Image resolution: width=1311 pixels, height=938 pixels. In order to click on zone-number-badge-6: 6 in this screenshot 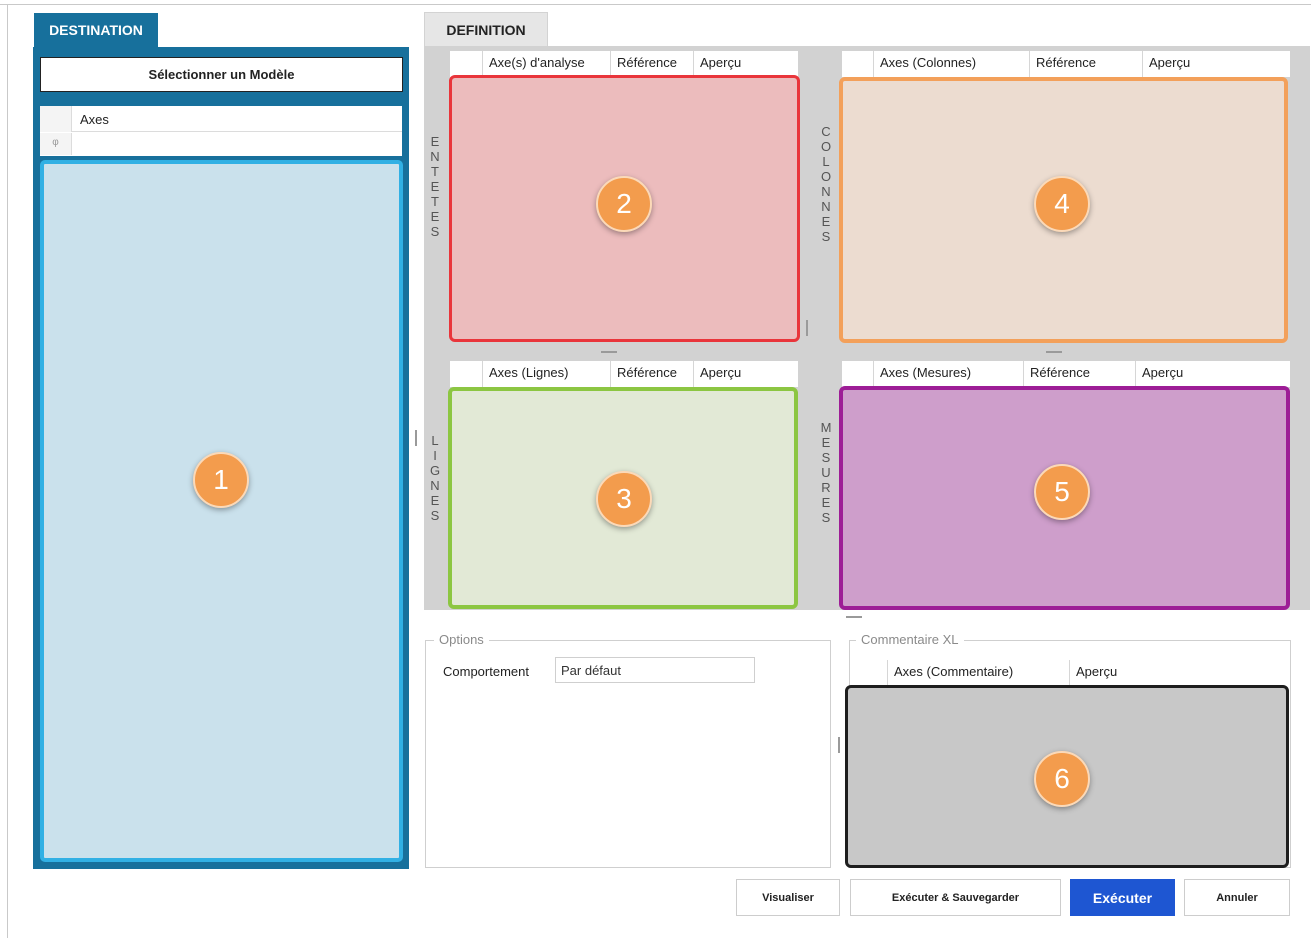, I will do `click(1062, 779)`.